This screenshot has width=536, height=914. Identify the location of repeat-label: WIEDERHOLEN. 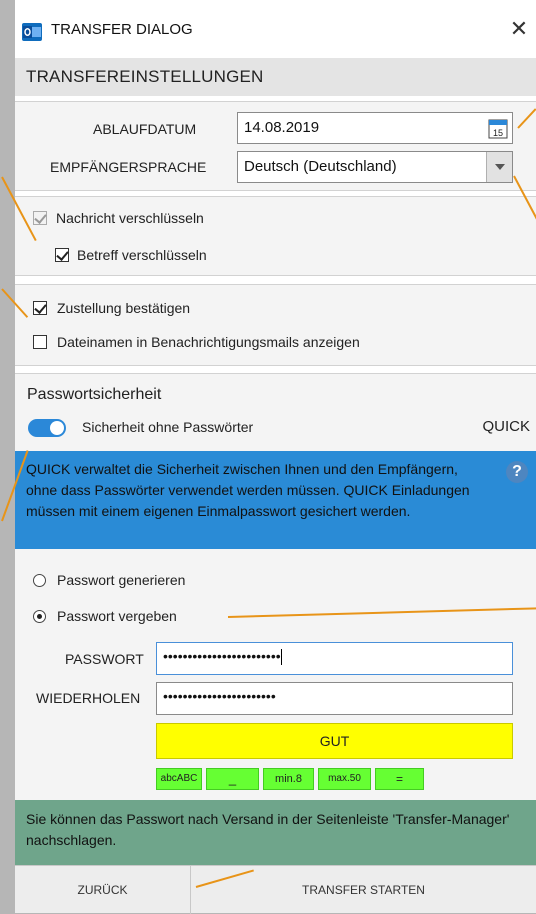
(88, 698).